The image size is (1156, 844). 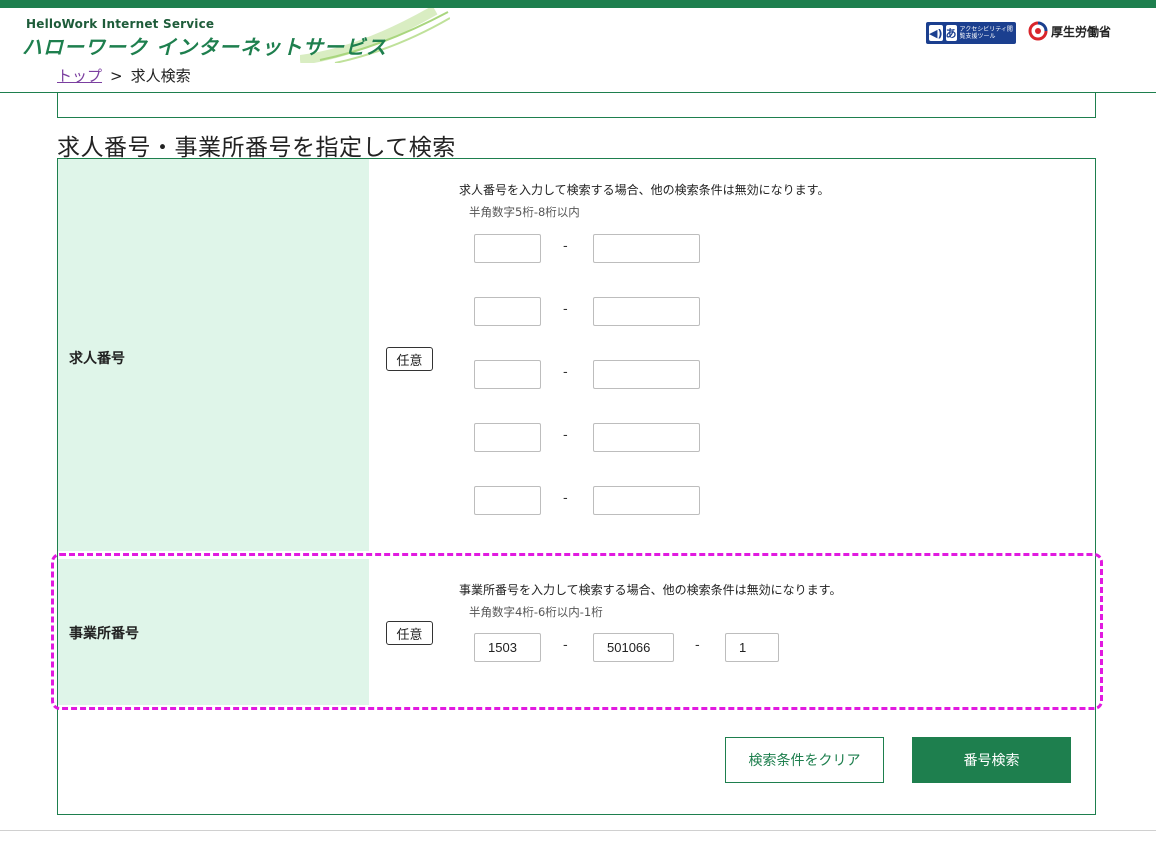 What do you see at coordinates (507, 311) in the screenshot?
I see `job-number-2-part1-input` at bounding box center [507, 311].